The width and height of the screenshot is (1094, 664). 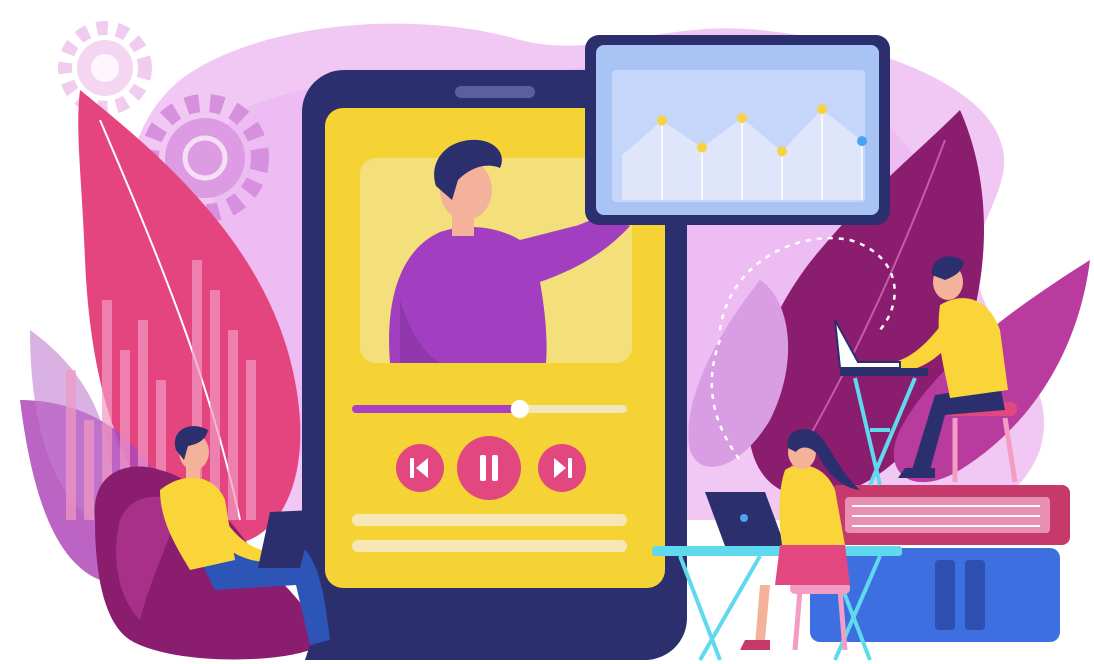 I want to click on phone-speaker, so click(x=495, y=92).